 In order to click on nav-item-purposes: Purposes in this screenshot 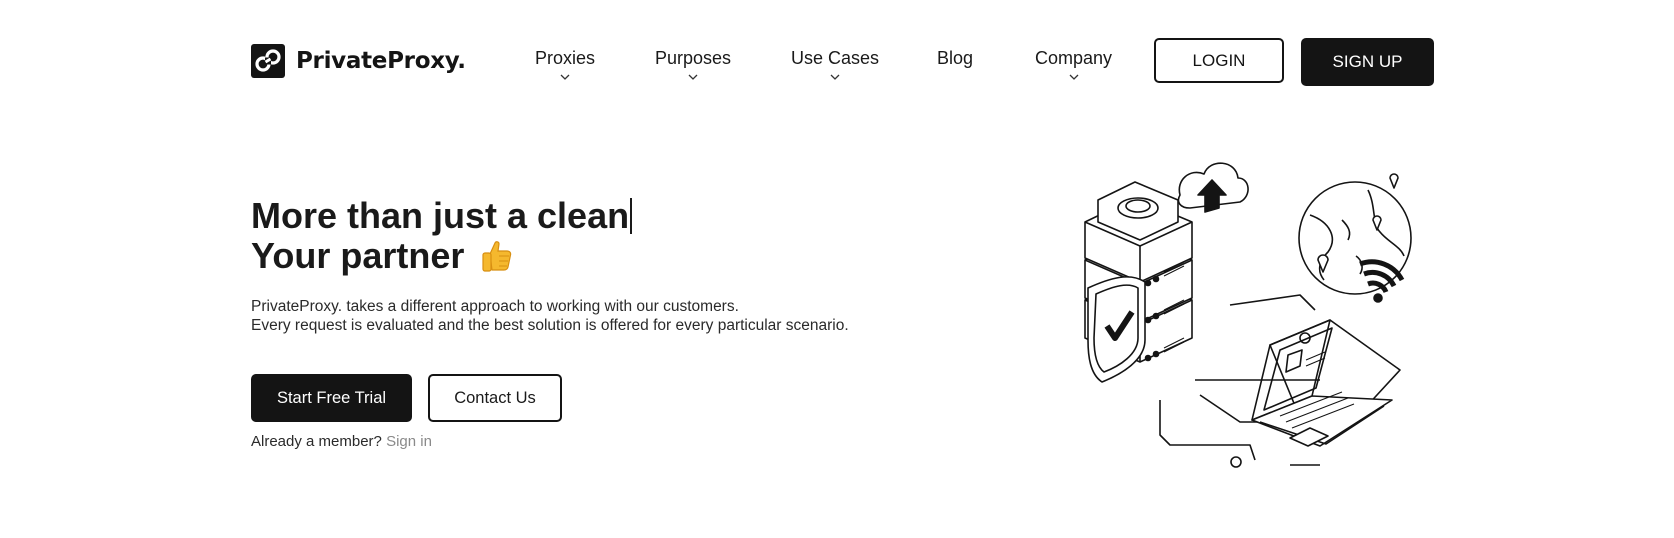, I will do `click(693, 64)`.